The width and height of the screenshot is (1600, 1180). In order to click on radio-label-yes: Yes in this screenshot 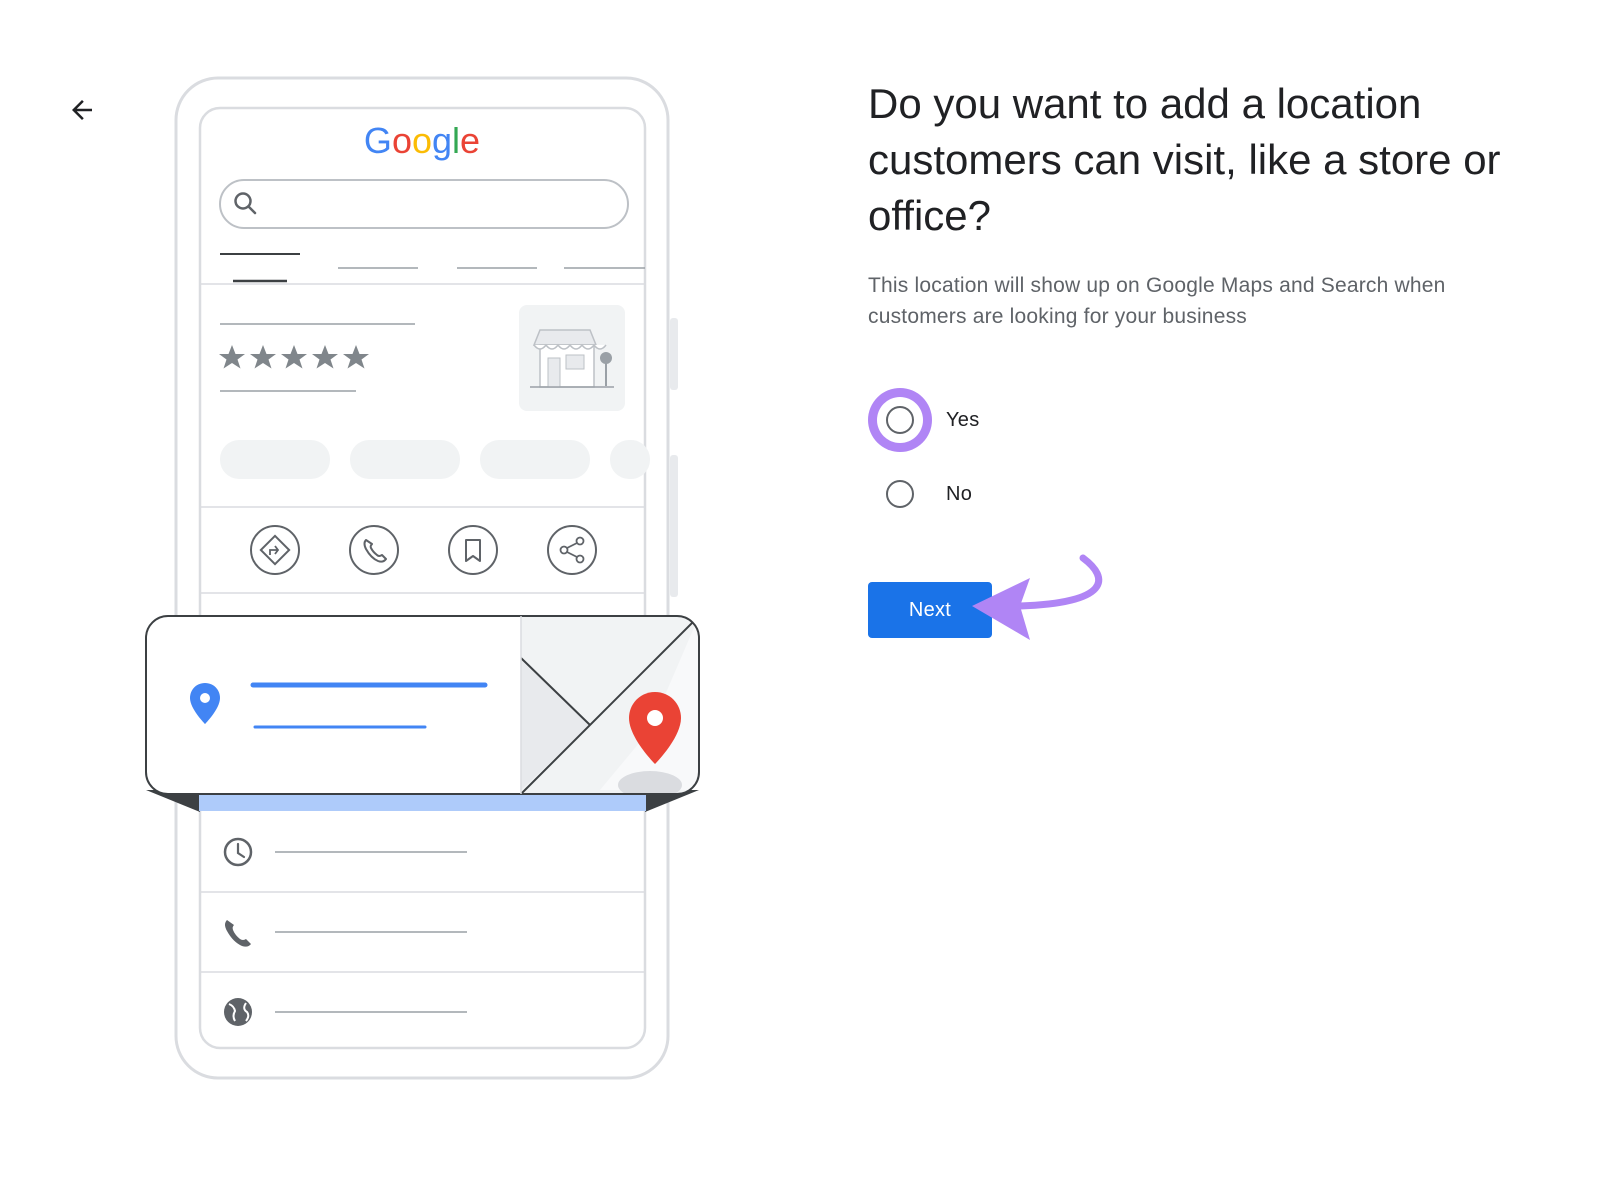, I will do `click(963, 419)`.